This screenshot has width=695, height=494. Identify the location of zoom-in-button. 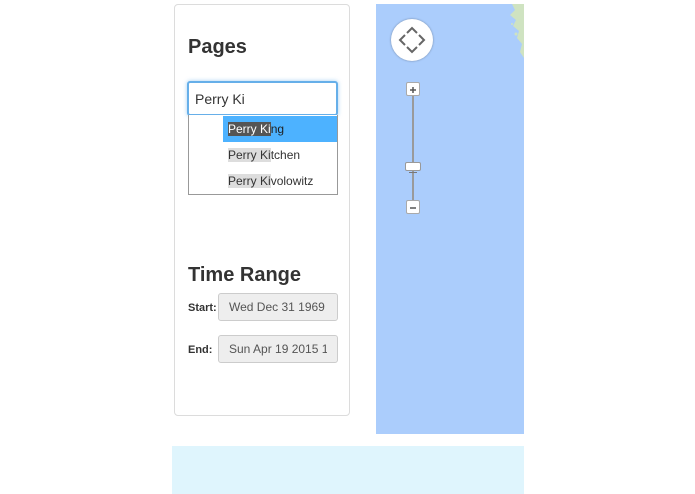
(413, 89).